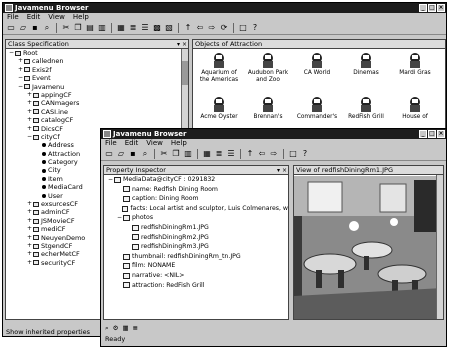 Image resolution: width=449 pixels, height=349 pixels. I want to click on tree-node: + Exis2f, so click(98, 70).